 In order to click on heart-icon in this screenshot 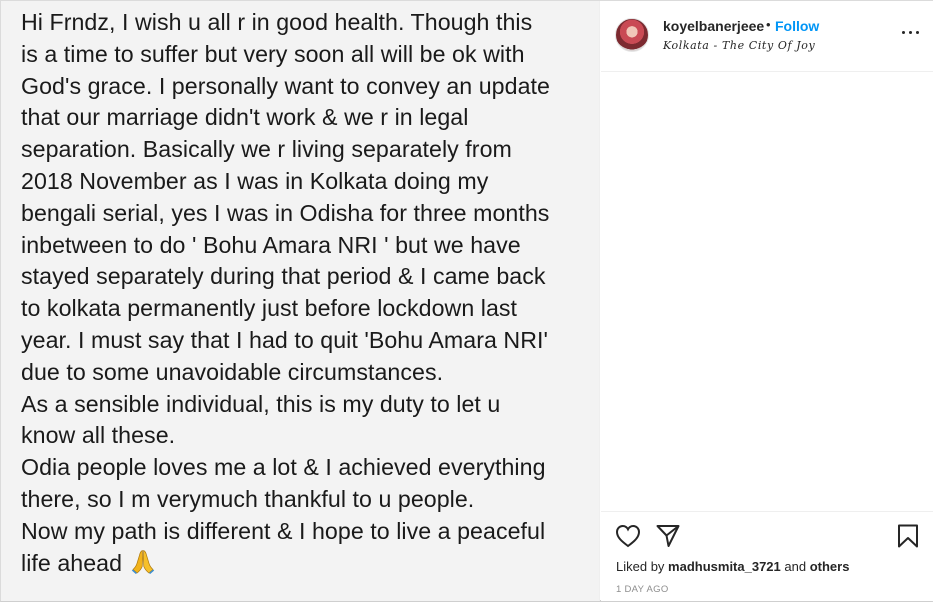, I will do `click(628, 536)`.